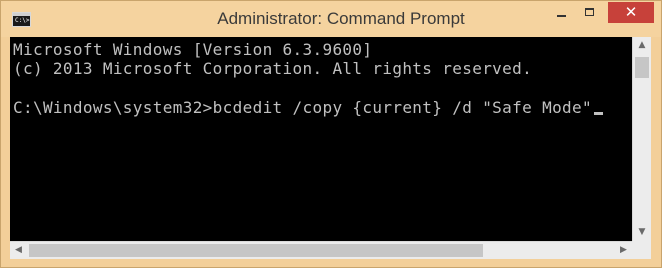 This screenshot has width=662, height=268. Describe the element at coordinates (599, 113) in the screenshot. I see `text-cursor` at that location.